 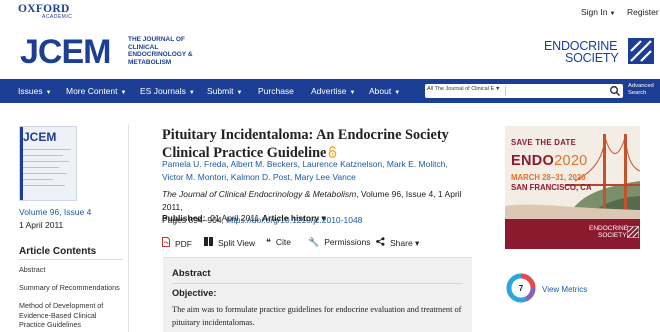 I want to click on endocrine-society-logo: ENDOCRINE SOCIETY, so click(x=581, y=52).